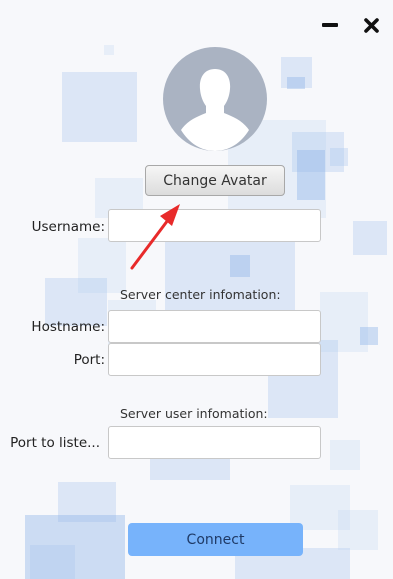 This screenshot has height=579, width=393. What do you see at coordinates (214, 359) in the screenshot?
I see `port-field` at bounding box center [214, 359].